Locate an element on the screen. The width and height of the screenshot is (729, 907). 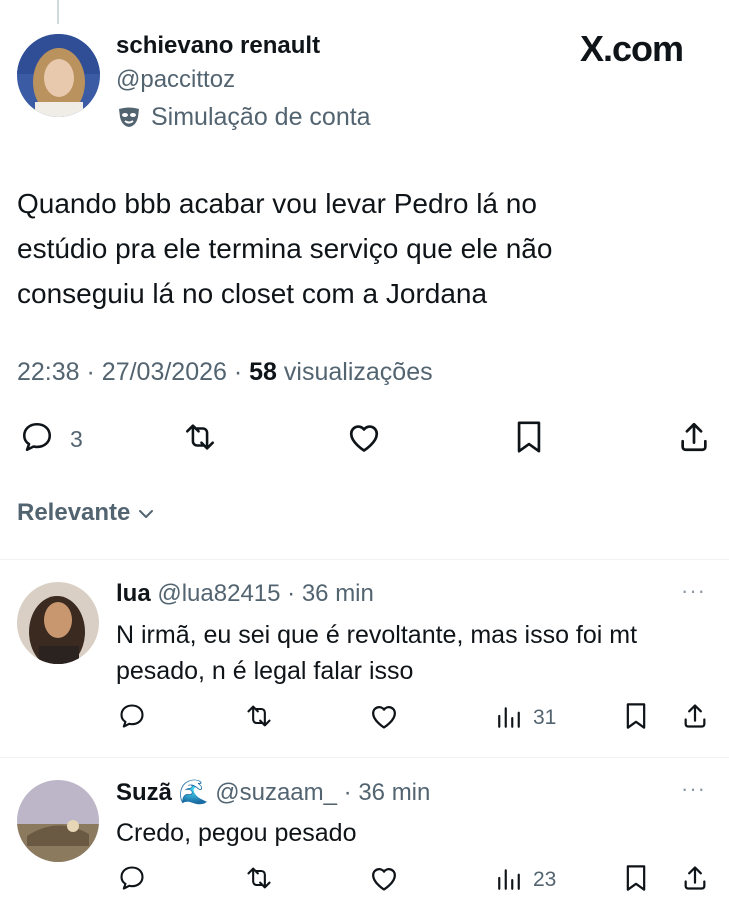
reply-display-name: Suzã is located at coordinates (144, 792).